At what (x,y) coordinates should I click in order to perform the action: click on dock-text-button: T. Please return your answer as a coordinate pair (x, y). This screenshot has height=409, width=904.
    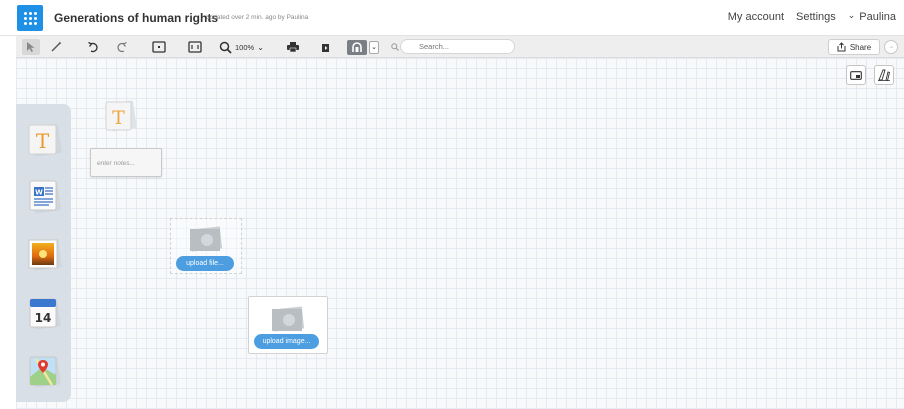
    Looking at the image, I should click on (44, 140).